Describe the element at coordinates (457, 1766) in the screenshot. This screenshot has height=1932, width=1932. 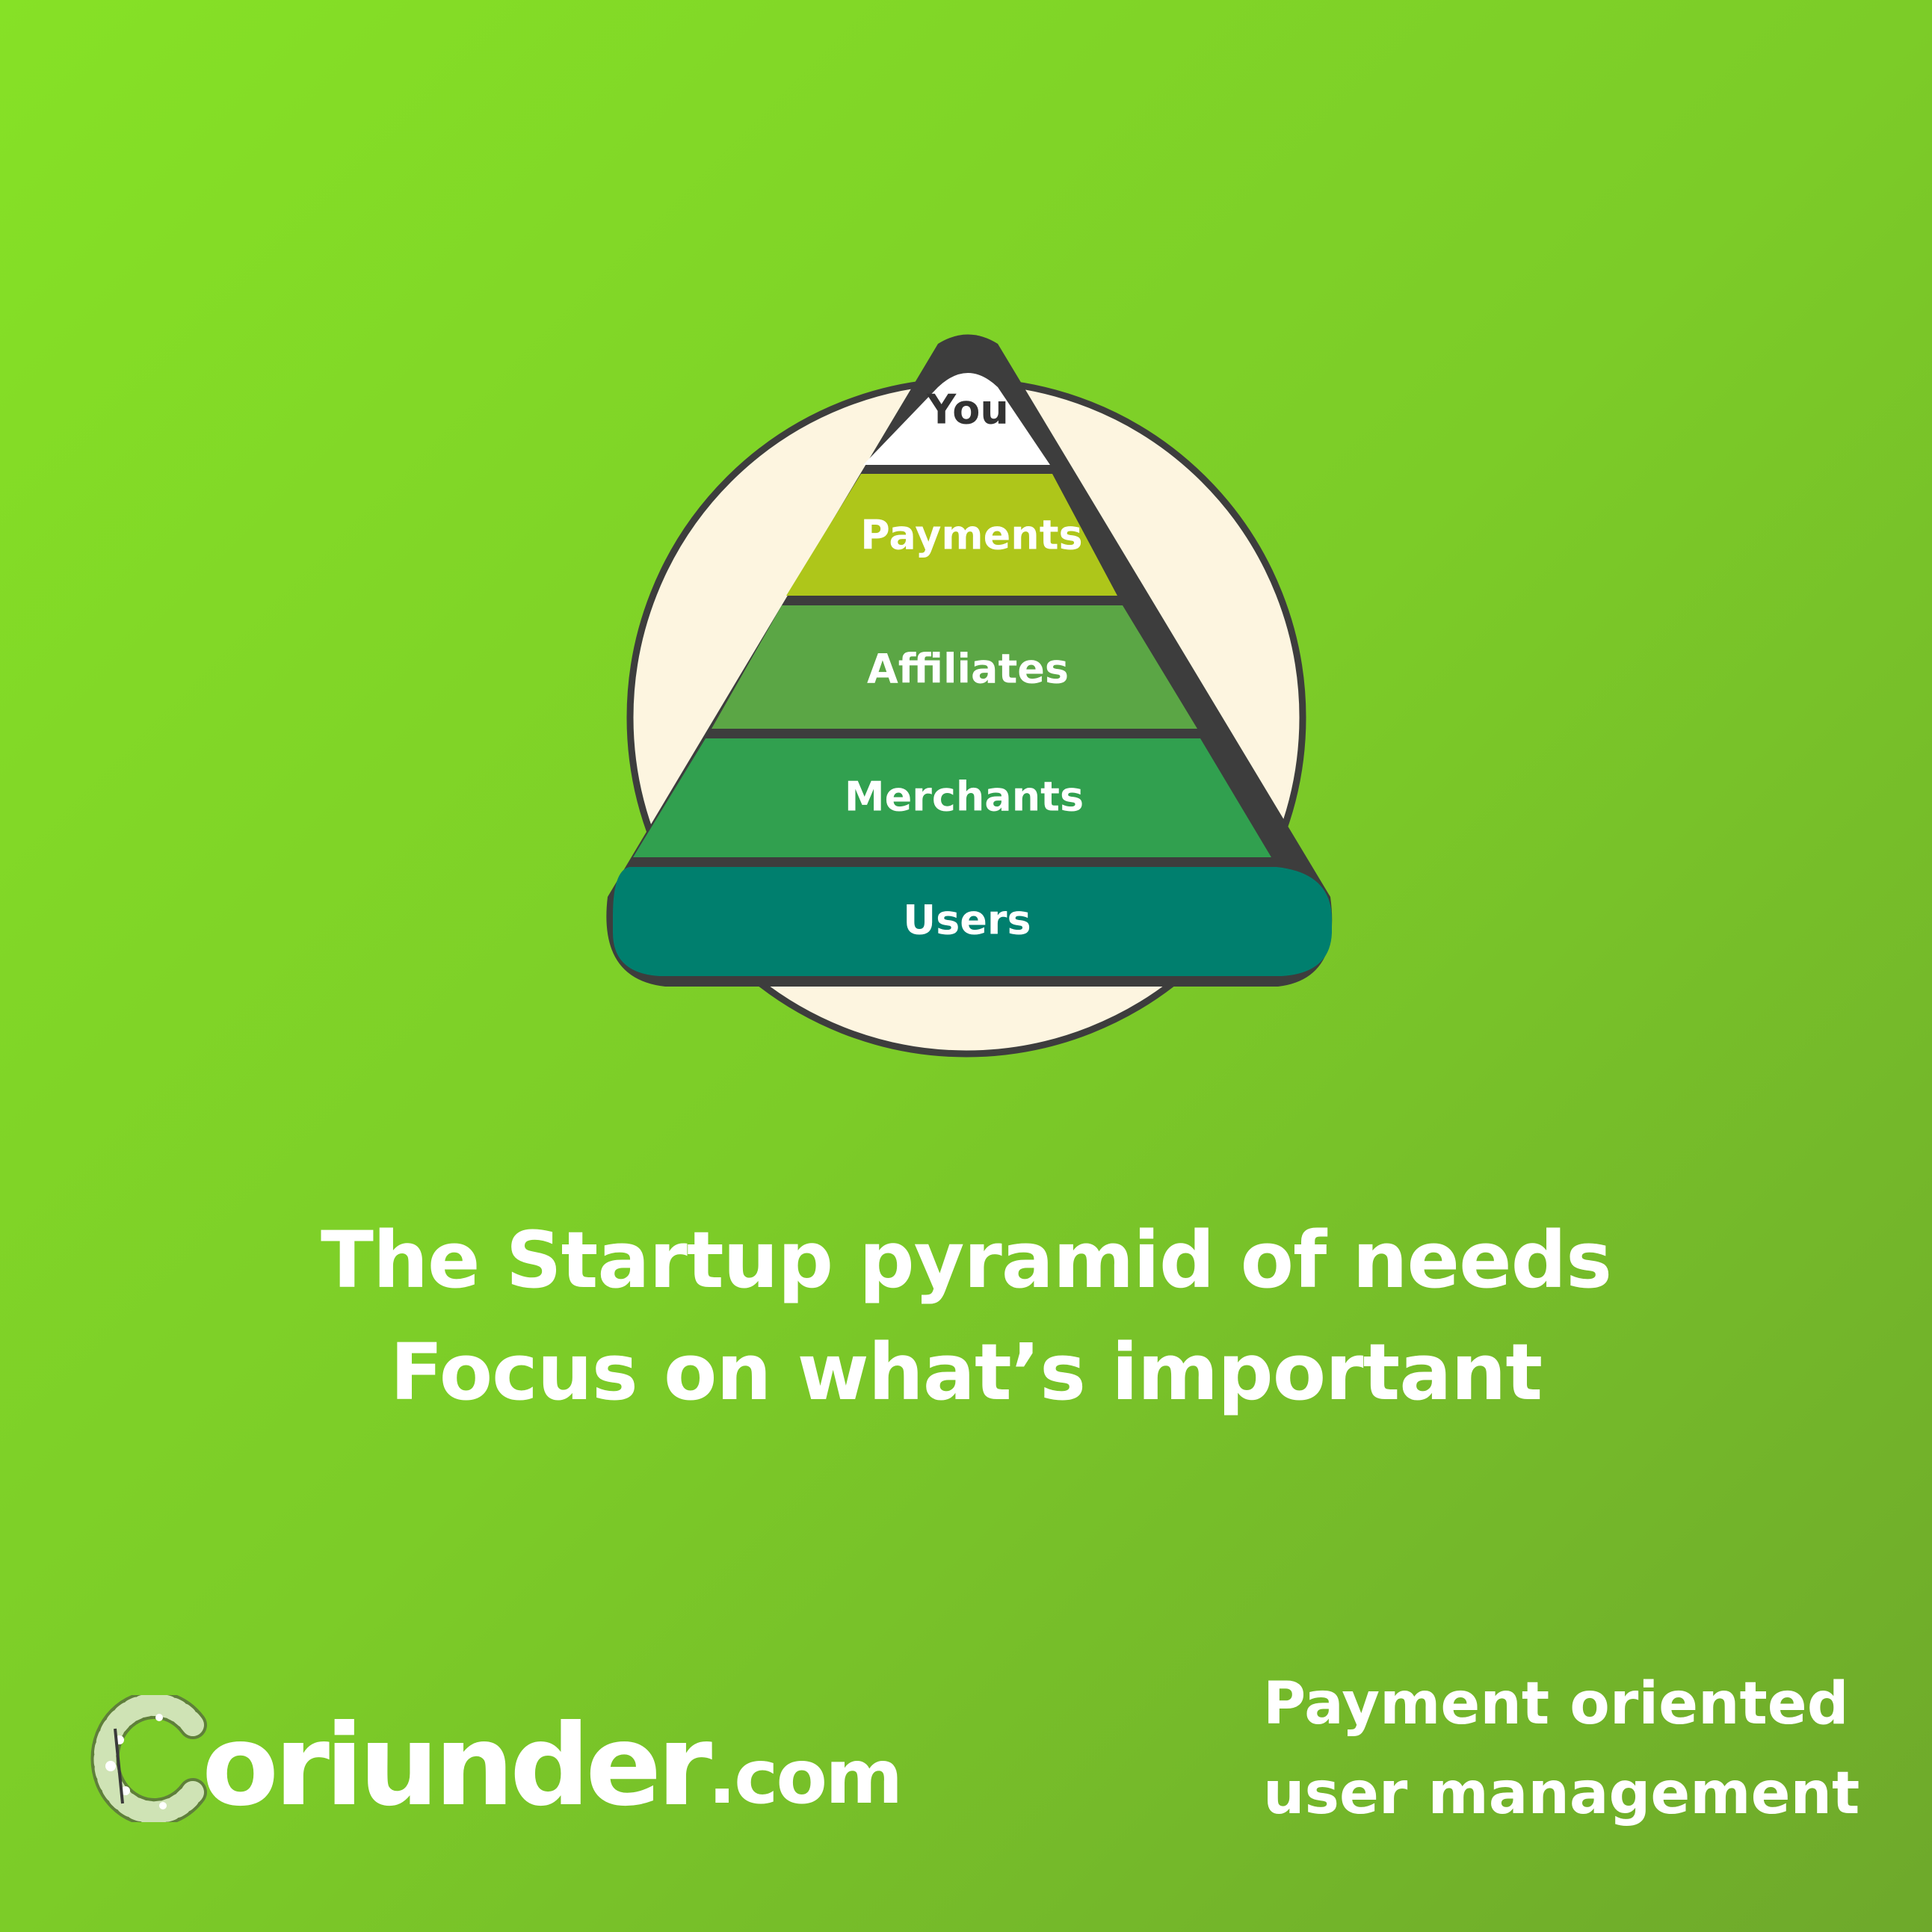
I see `brand-name: oriunder` at that location.